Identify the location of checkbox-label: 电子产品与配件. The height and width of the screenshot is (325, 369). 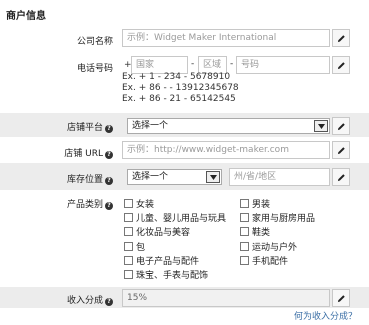
(168, 262).